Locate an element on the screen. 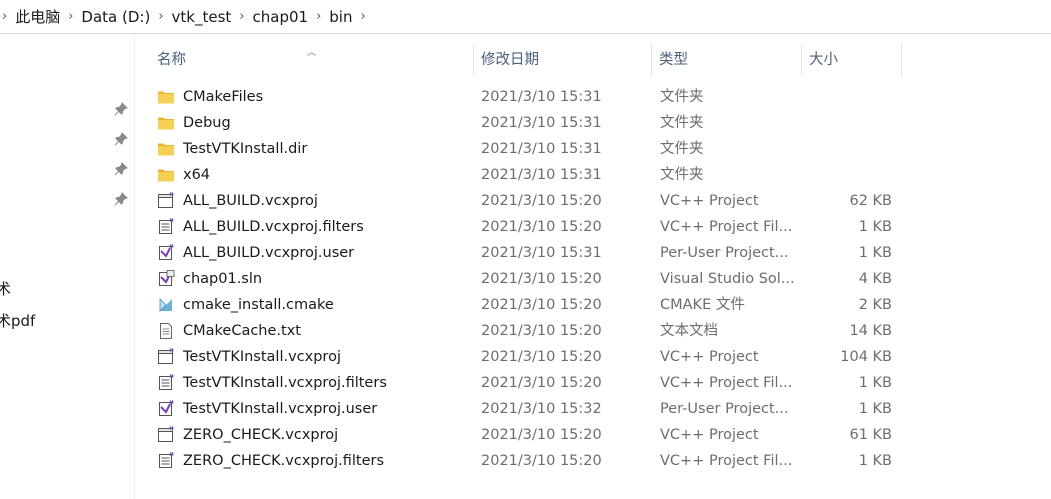  breadcrumb-vtk-test: vtk_test is located at coordinates (202, 17).